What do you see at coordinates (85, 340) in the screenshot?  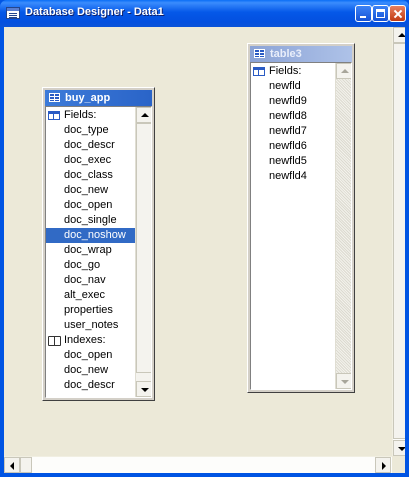 I see `indexes-label: Indexes:` at bounding box center [85, 340].